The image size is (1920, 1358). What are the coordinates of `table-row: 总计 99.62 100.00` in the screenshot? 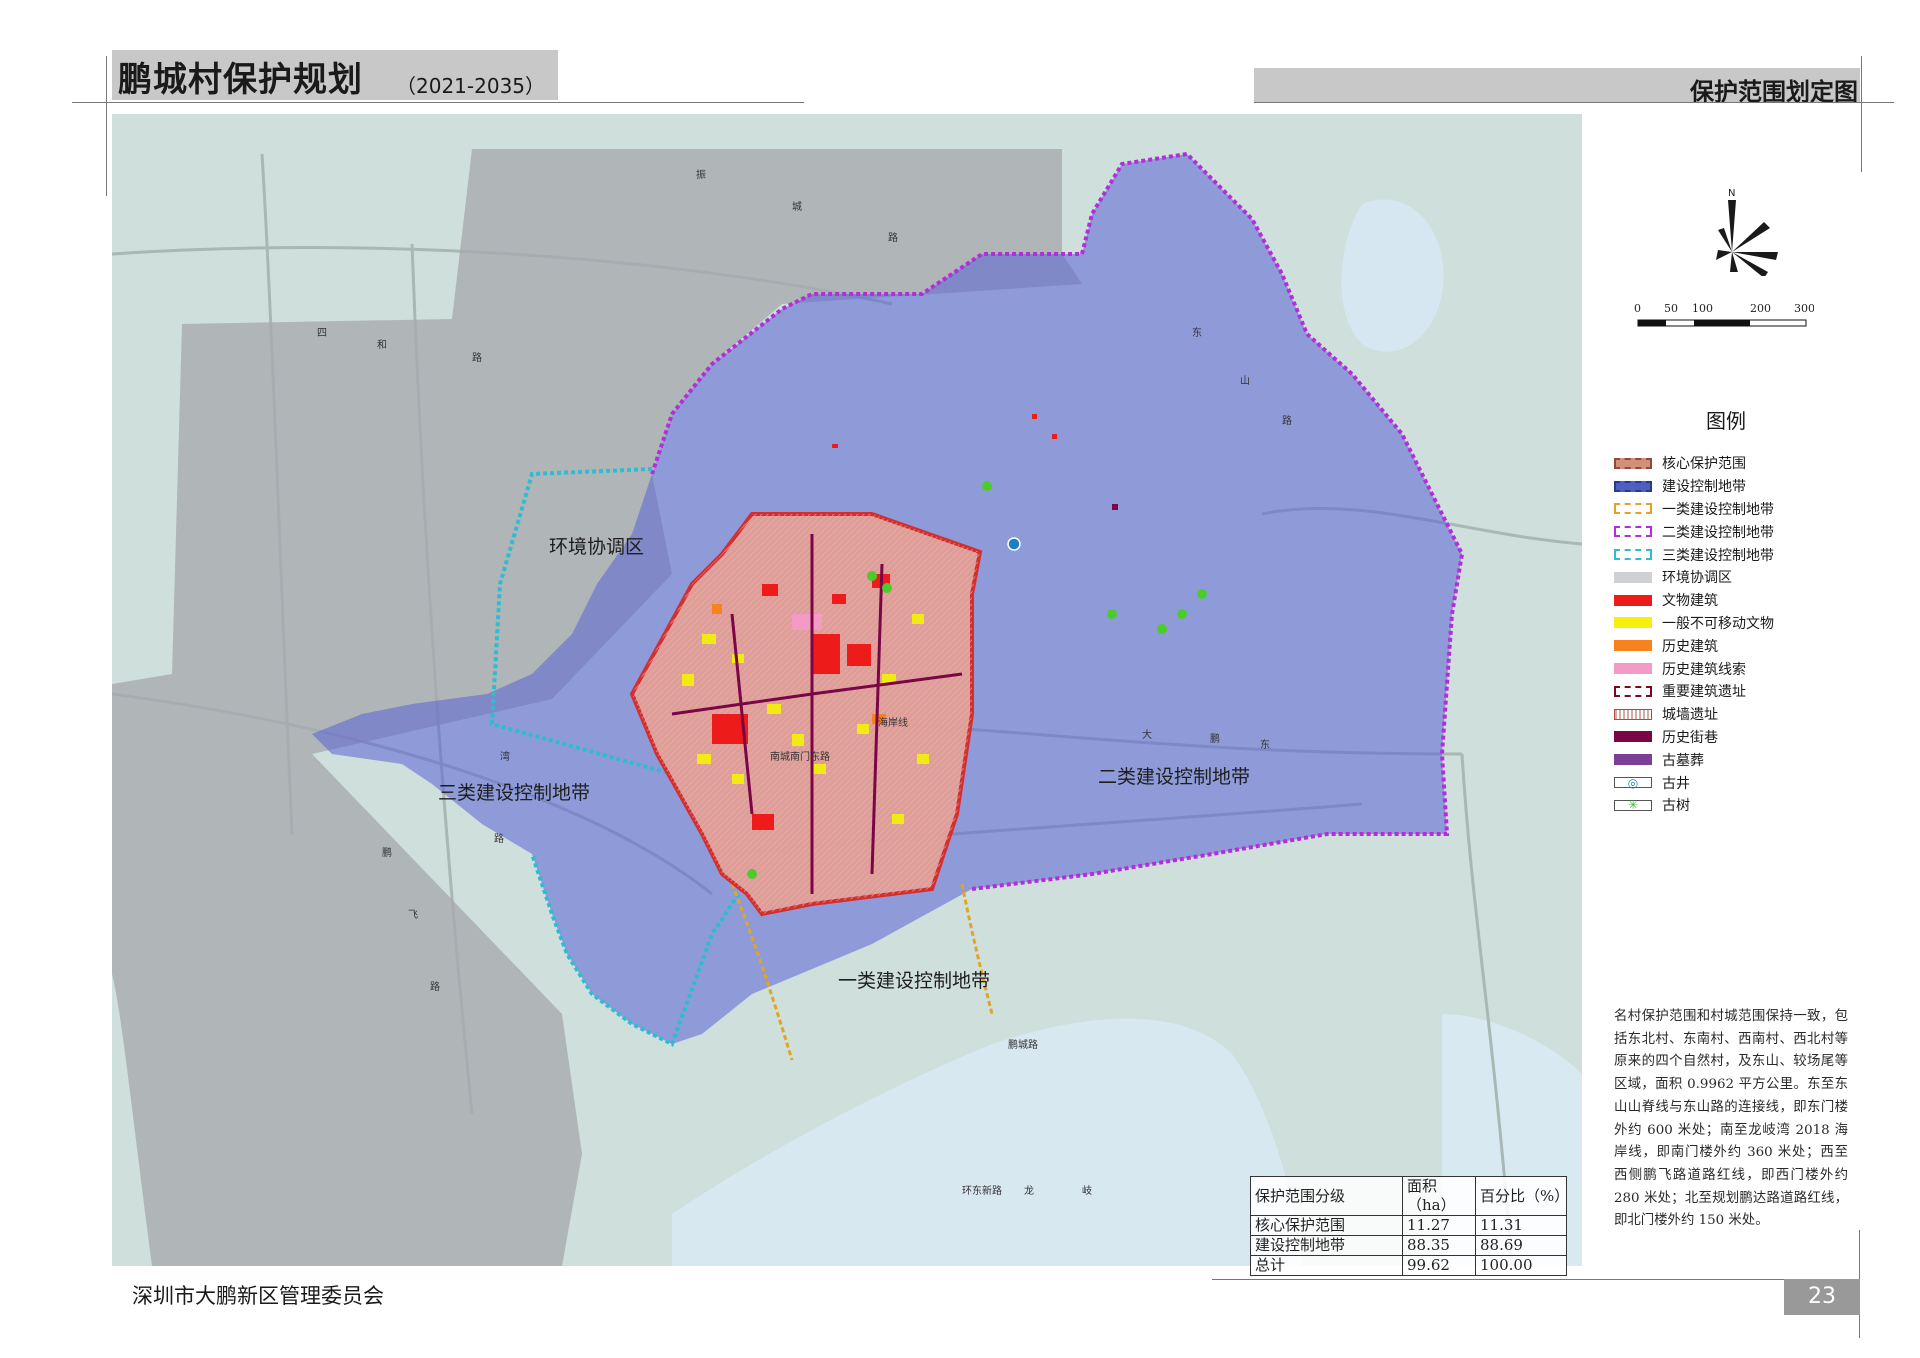 It's located at (1408, 1265).